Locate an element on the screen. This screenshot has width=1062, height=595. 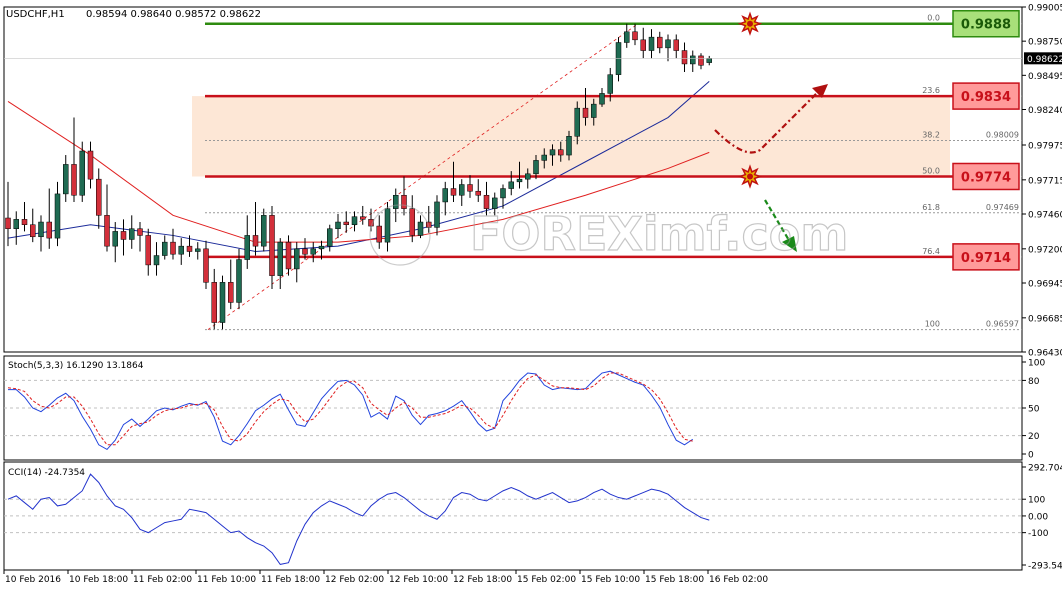
price-tick-label: 0.97460 is located at coordinates (1045, 216).